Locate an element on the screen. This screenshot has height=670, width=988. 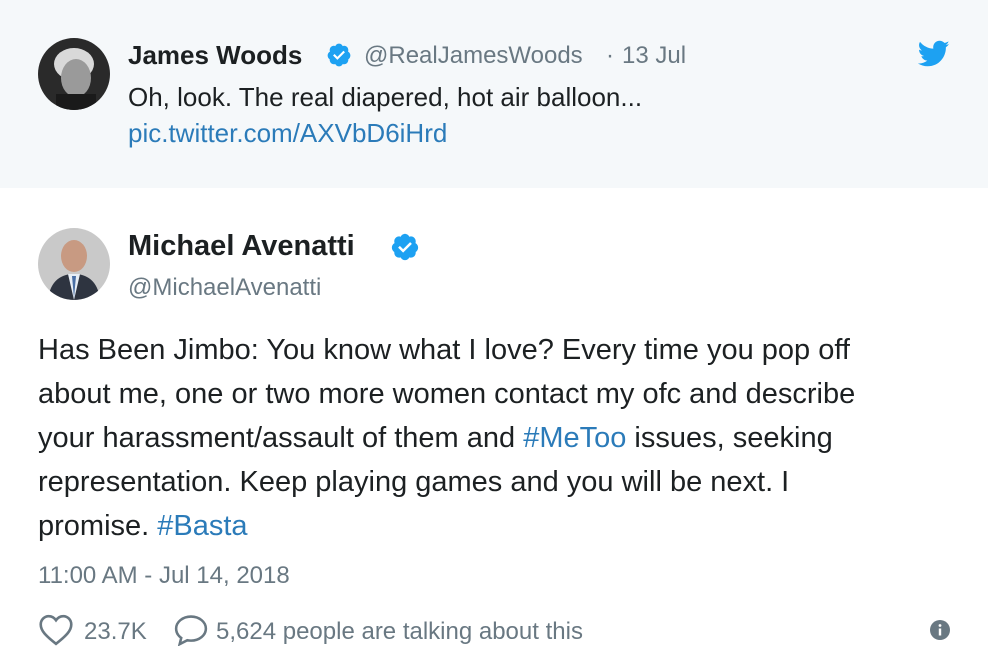
tweet-text-segment: issues, seeking is located at coordinates (729, 438).